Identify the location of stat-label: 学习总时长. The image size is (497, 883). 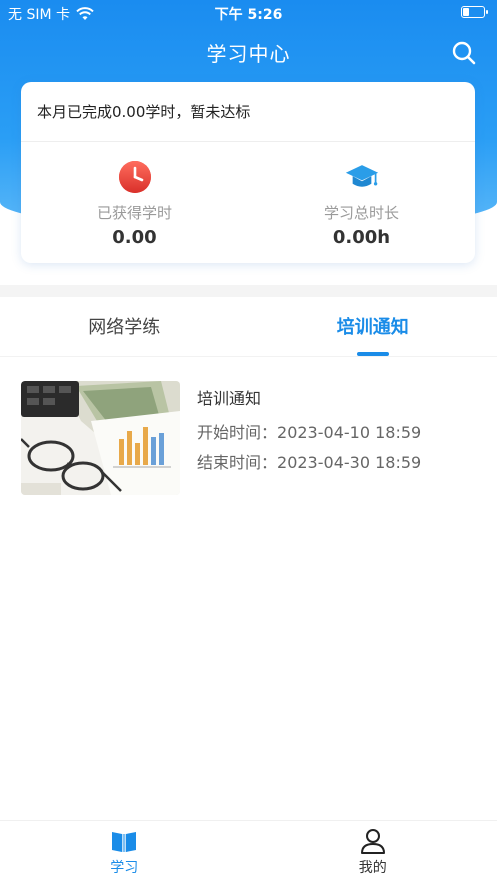
(361, 213).